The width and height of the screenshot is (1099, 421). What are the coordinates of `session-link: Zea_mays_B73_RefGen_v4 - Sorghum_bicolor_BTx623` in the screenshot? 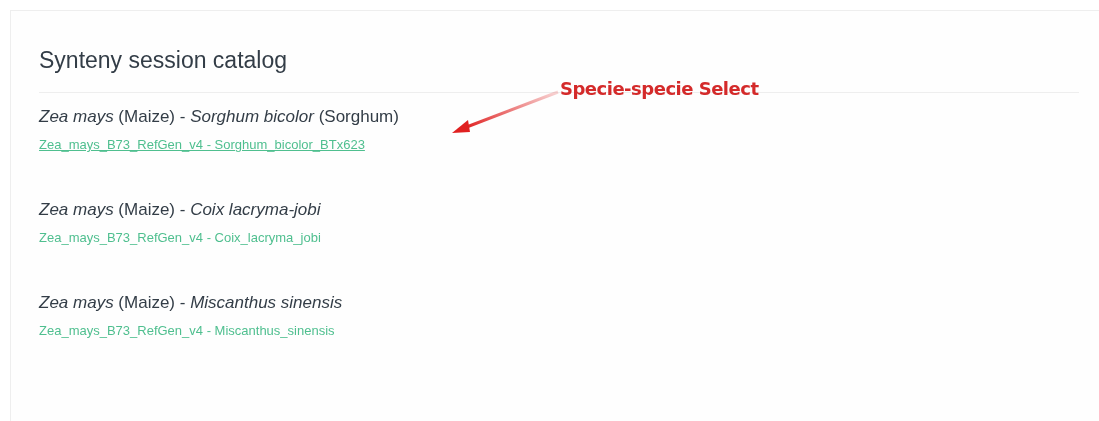 It's located at (202, 144).